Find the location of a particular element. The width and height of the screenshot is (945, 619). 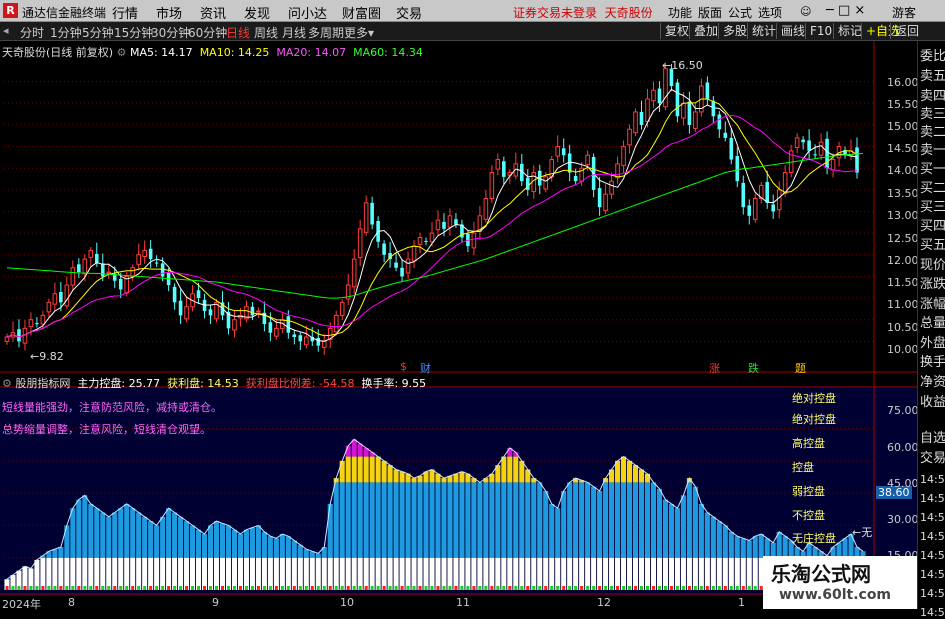

side-panel-item: 卖五 is located at coordinates (932, 74).